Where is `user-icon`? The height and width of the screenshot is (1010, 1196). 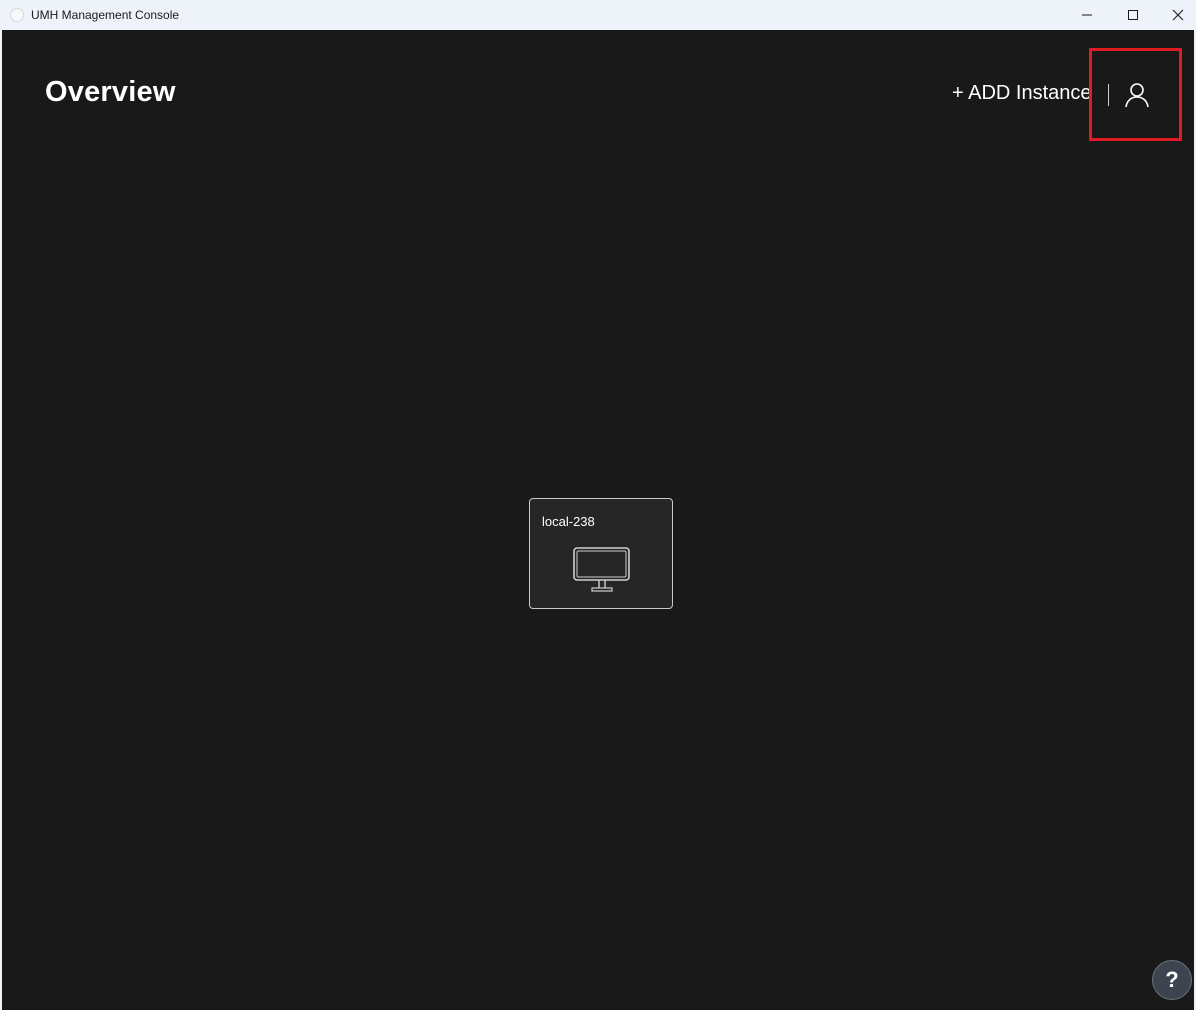
user-icon is located at coordinates (1137, 95).